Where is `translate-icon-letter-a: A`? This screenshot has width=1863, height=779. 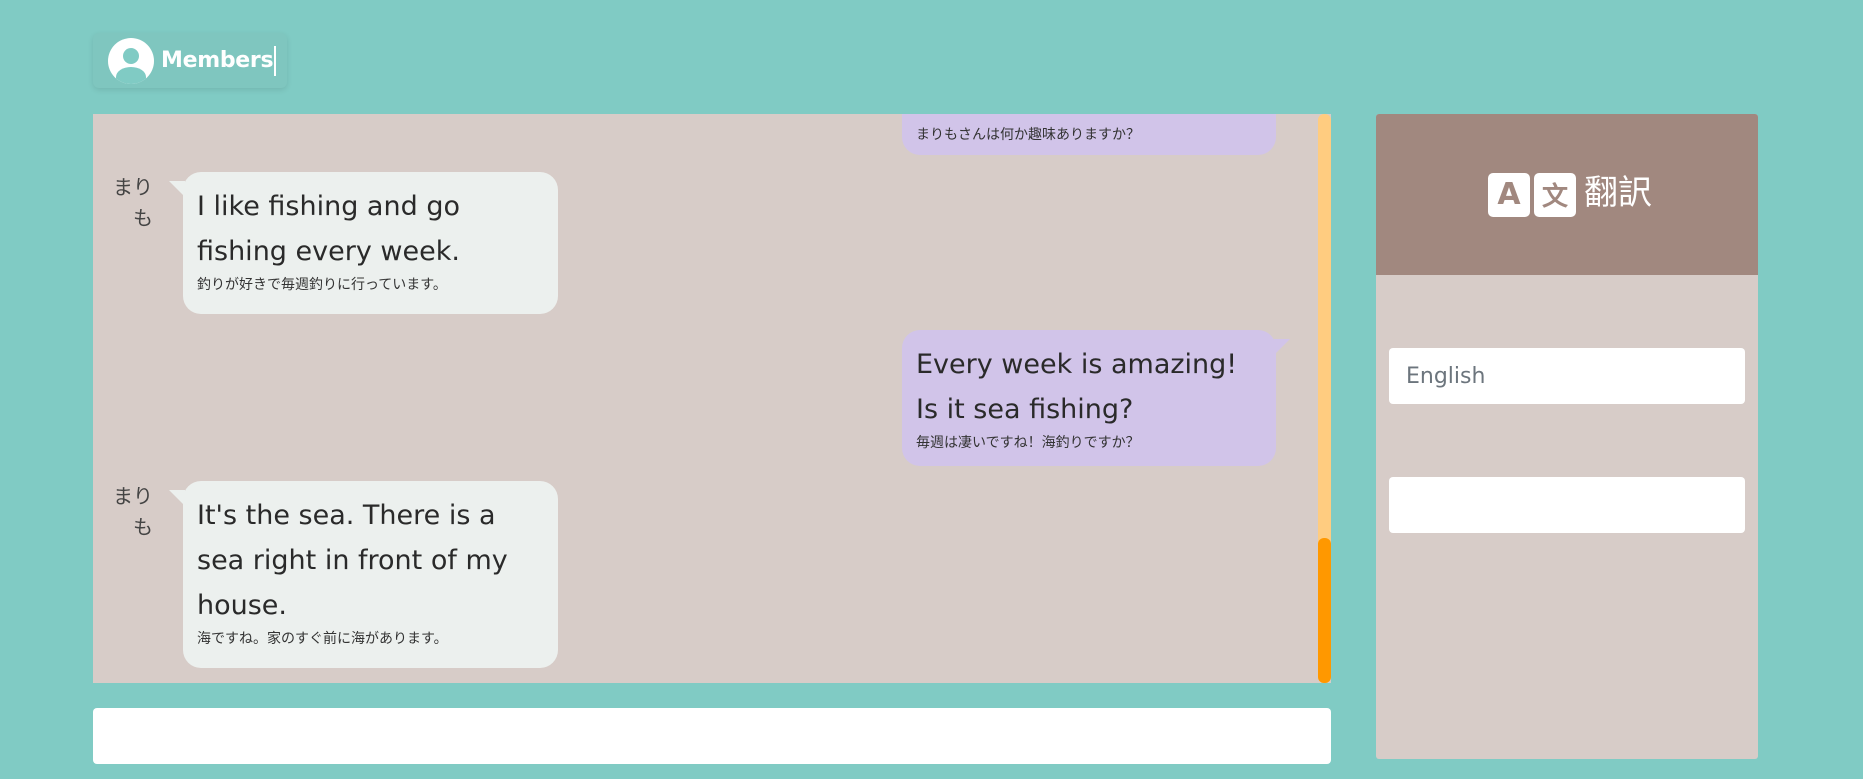 translate-icon-letter-a: A is located at coordinates (1509, 194).